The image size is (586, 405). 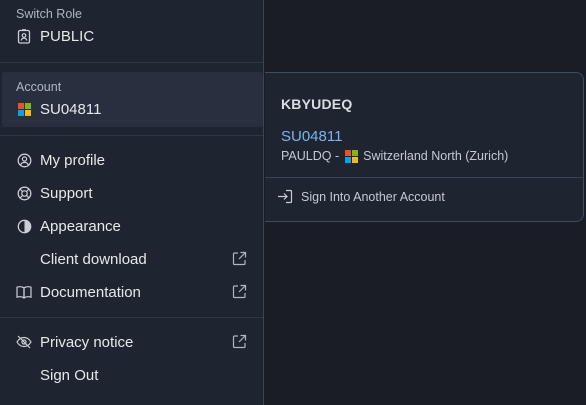 I want to click on menu-item-label: Documentation, so click(x=90, y=292).